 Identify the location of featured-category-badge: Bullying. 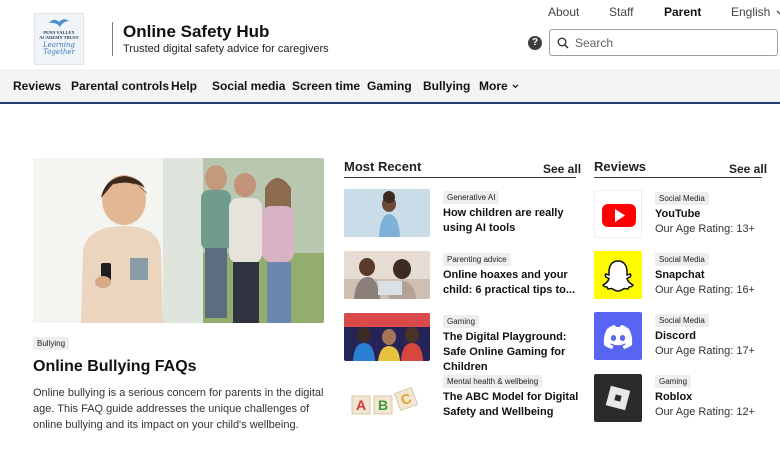
(51, 343).